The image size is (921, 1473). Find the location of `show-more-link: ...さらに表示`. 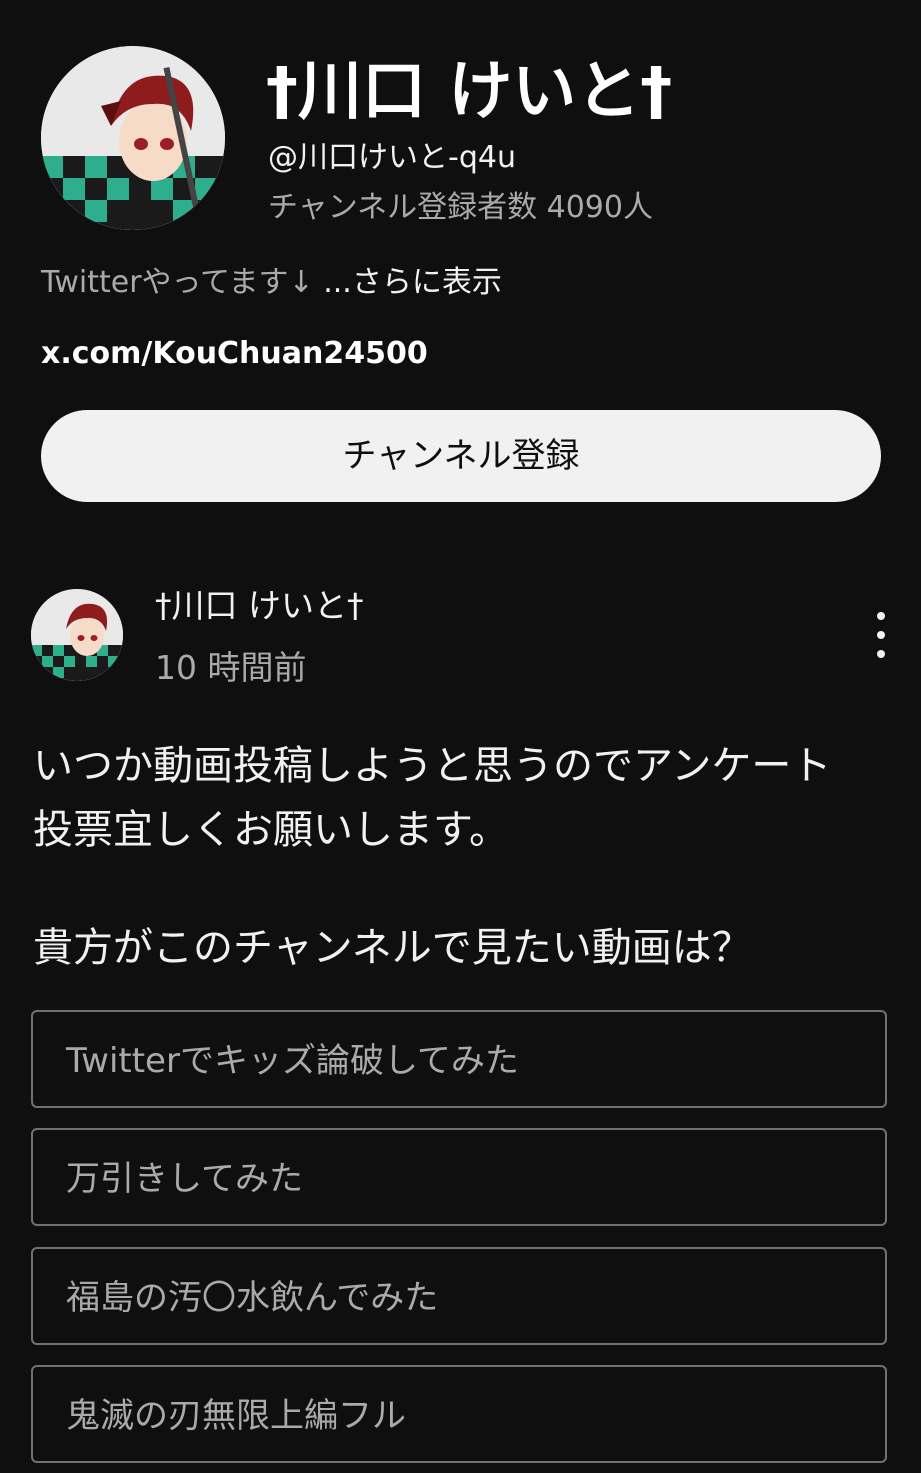

show-more-link: ...さらに表示 is located at coordinates (412, 282).